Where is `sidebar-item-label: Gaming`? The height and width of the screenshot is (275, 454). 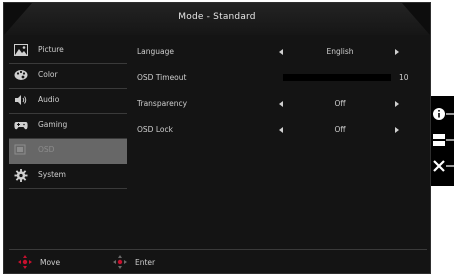
sidebar-item-label: Gaming is located at coordinates (53, 124).